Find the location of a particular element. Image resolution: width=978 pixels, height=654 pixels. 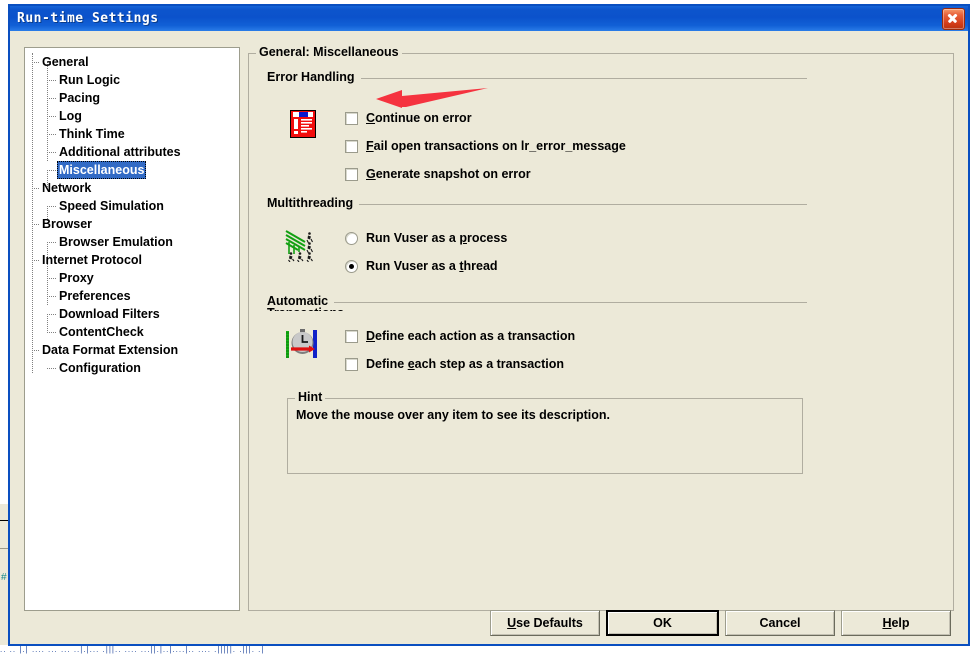

stopwatch-icon is located at coordinates (302, 344).